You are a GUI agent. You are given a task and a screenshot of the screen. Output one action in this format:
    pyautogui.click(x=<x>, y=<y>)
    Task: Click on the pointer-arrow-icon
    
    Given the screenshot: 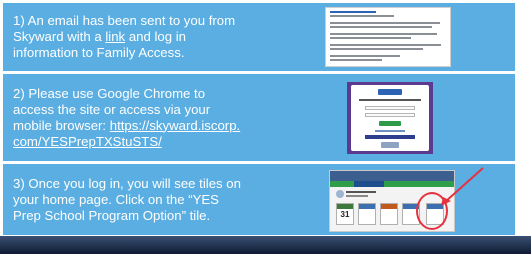 What is the action you would take?
    pyautogui.click(x=462, y=186)
    